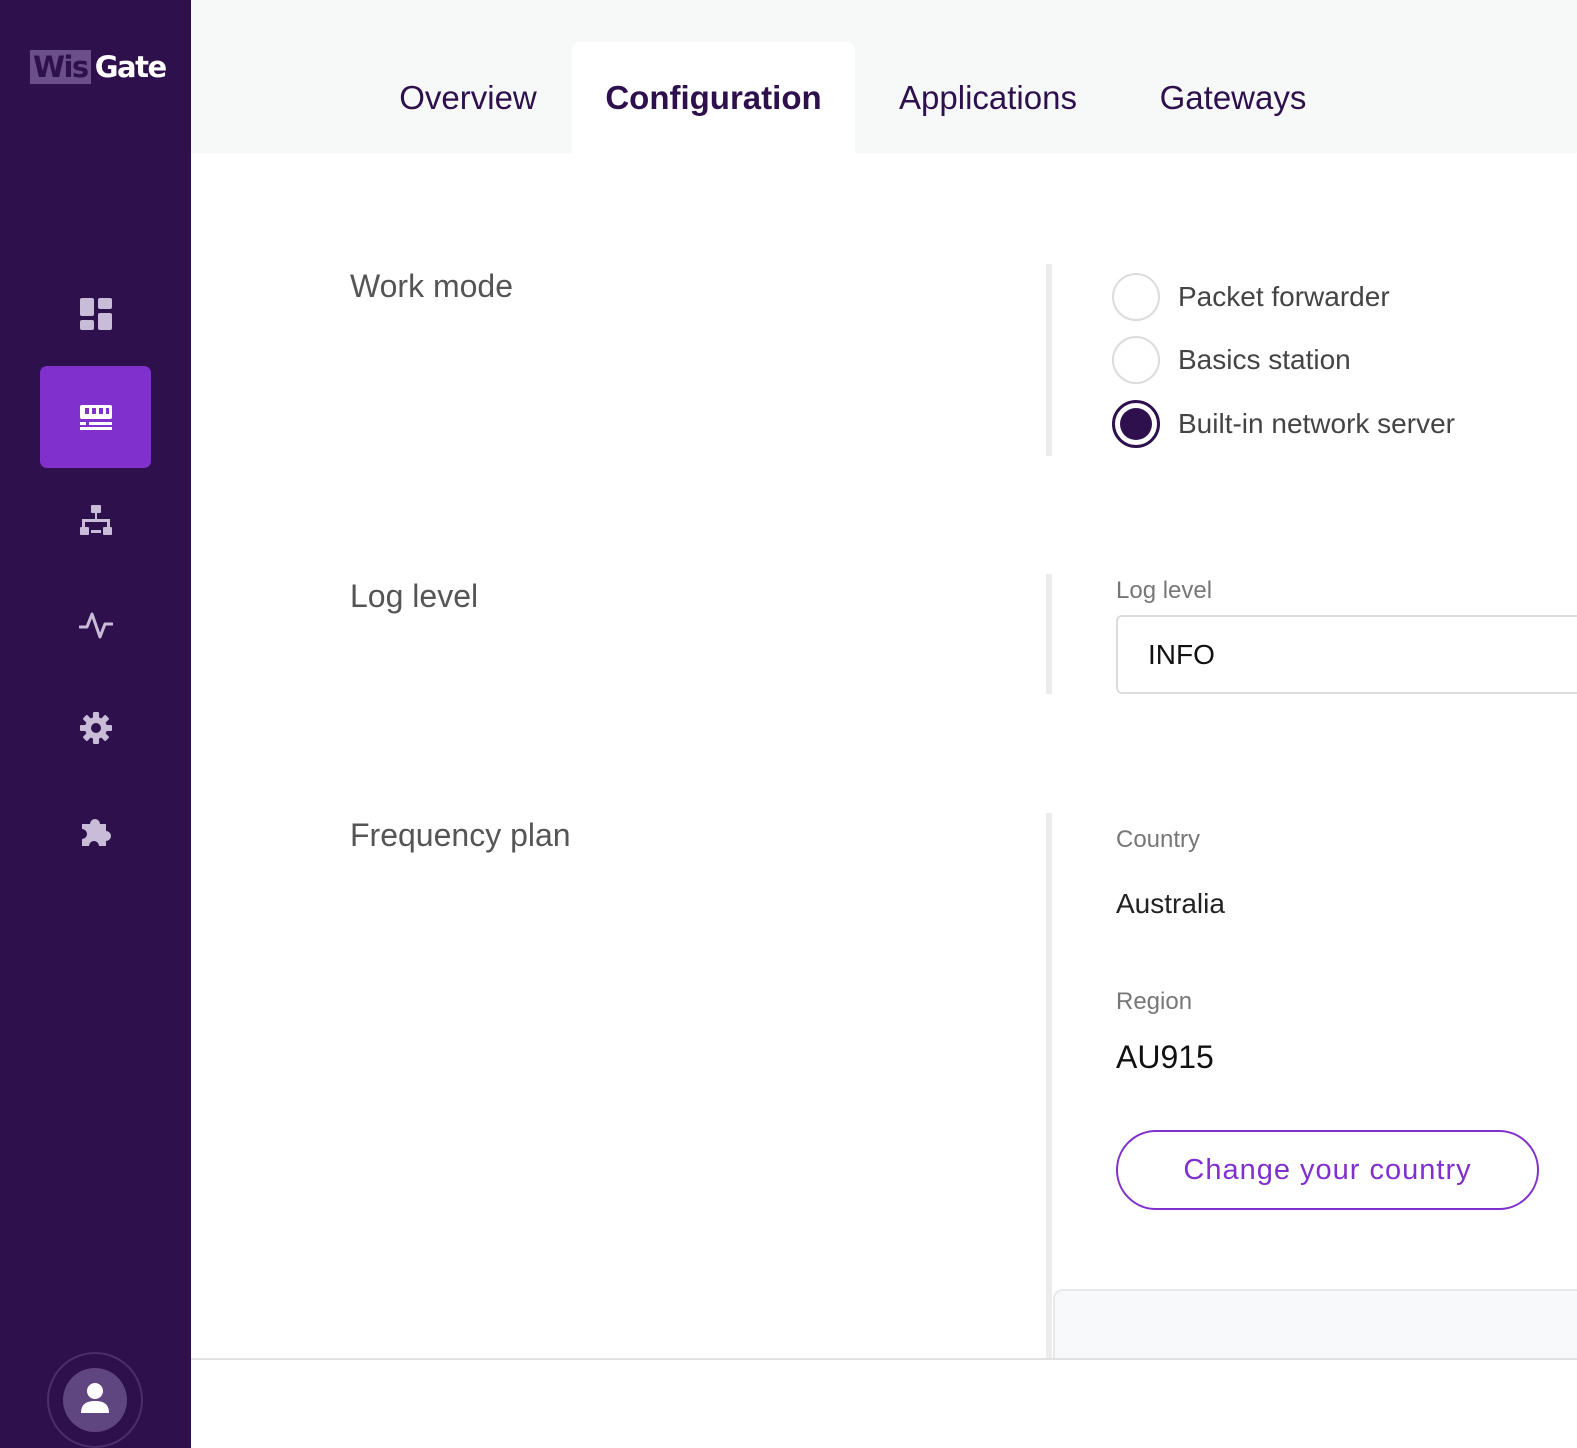 The image size is (1577, 1448). What do you see at coordinates (1233, 97) in the screenshot?
I see `tab-gateways: Gateways` at bounding box center [1233, 97].